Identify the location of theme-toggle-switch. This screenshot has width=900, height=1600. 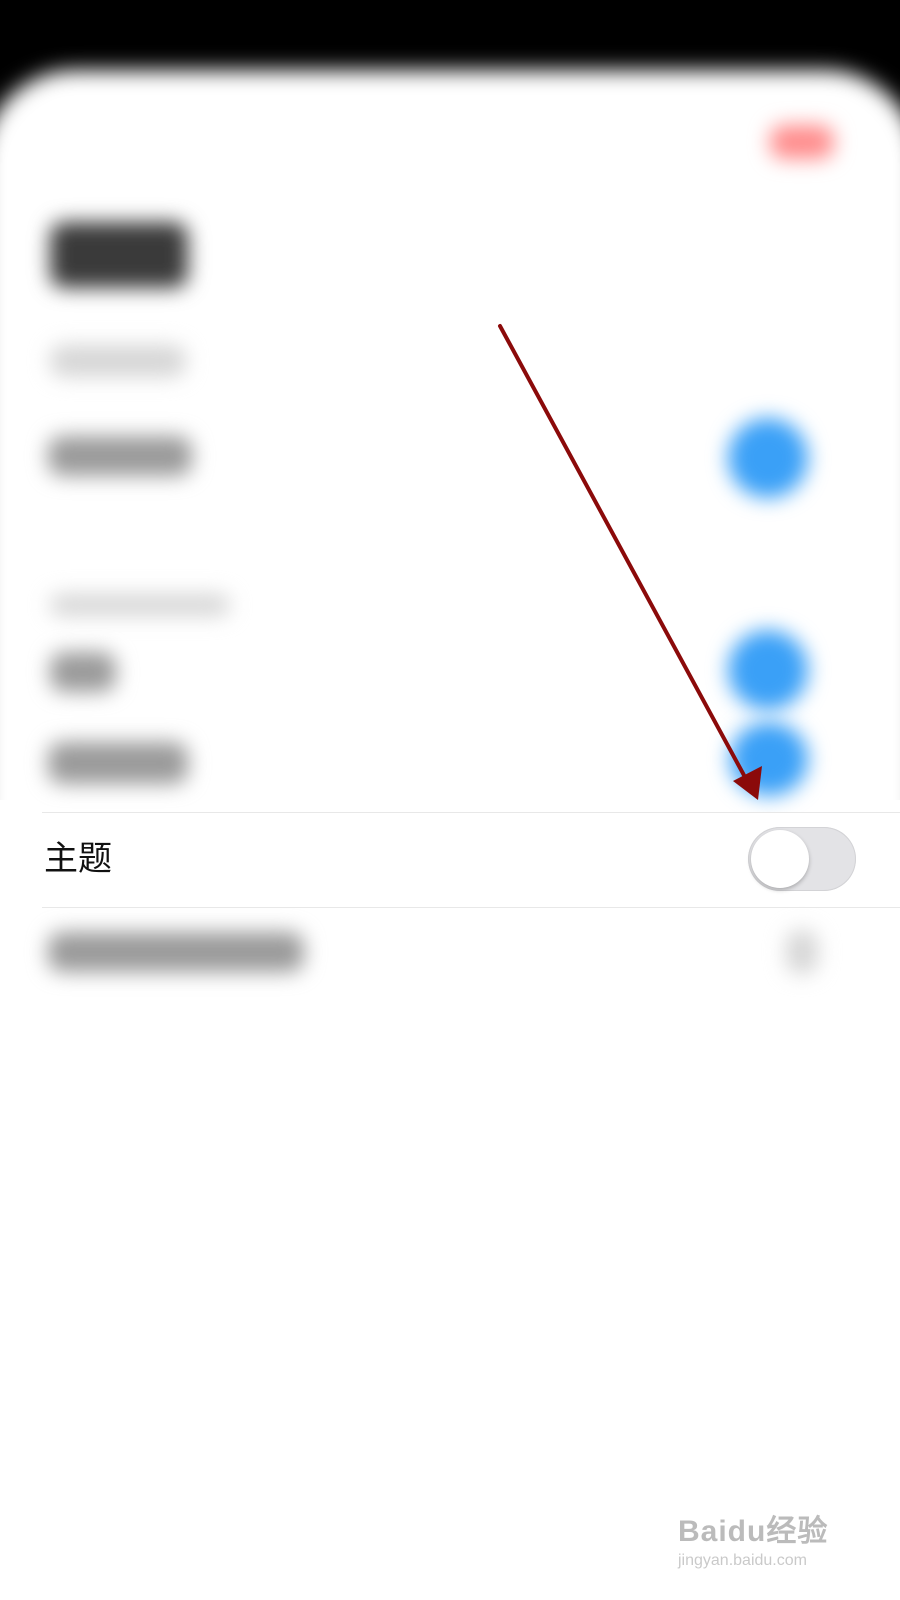
(802, 859).